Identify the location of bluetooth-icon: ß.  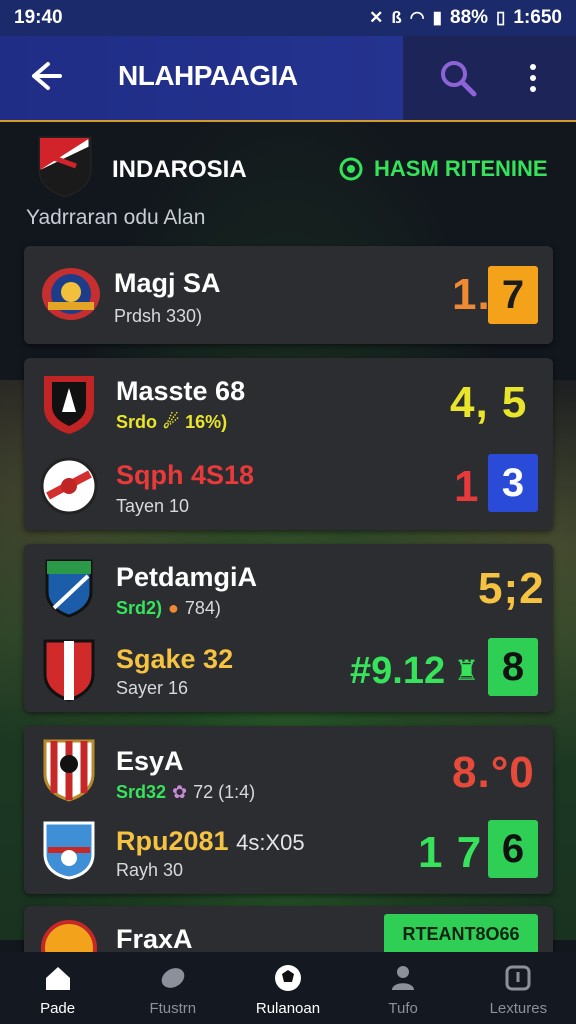
(396, 17).